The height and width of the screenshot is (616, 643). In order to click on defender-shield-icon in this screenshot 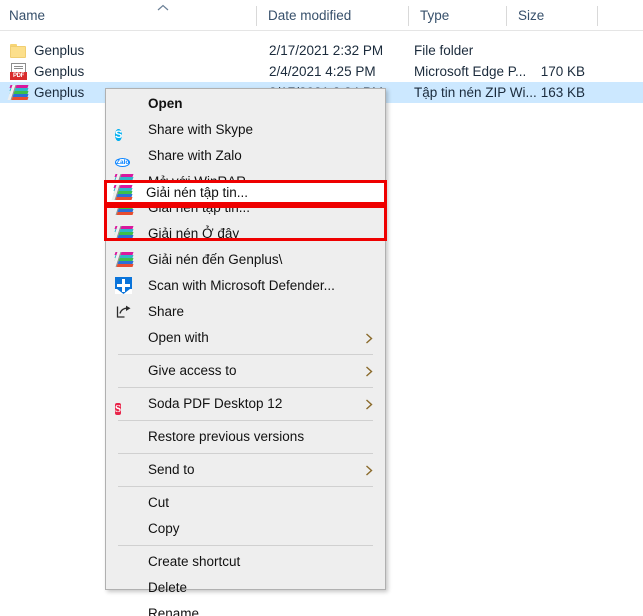, I will do `click(124, 286)`.